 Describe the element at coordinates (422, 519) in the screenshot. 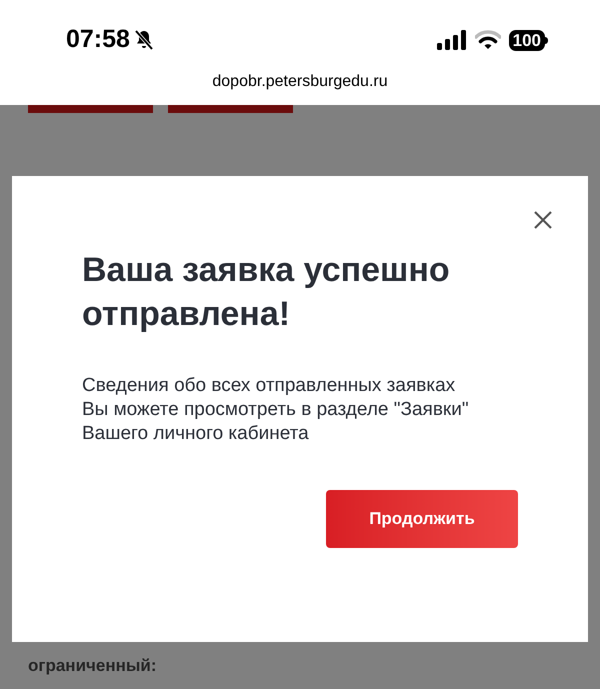

I see `continue-button: Продолжить` at that location.